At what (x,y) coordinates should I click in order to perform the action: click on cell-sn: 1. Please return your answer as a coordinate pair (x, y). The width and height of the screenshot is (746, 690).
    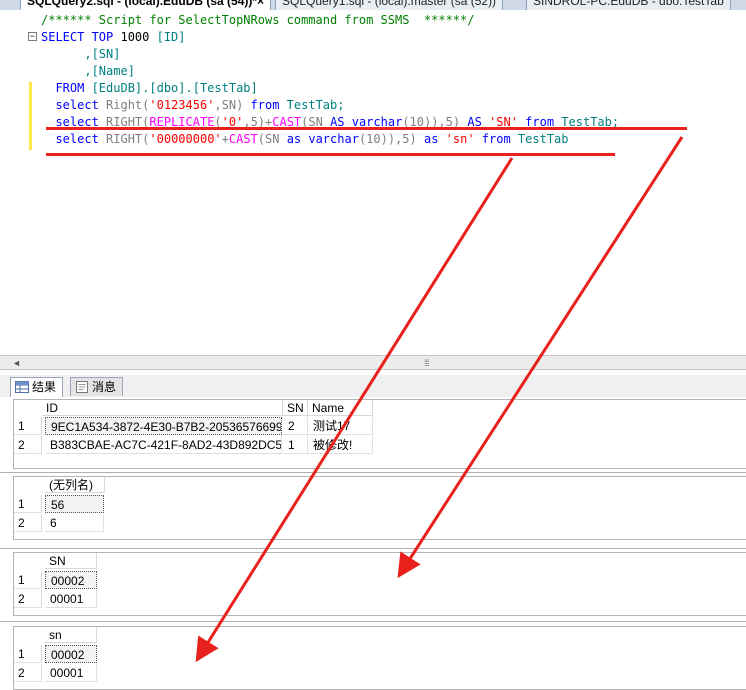
    Looking at the image, I should click on (295, 445).